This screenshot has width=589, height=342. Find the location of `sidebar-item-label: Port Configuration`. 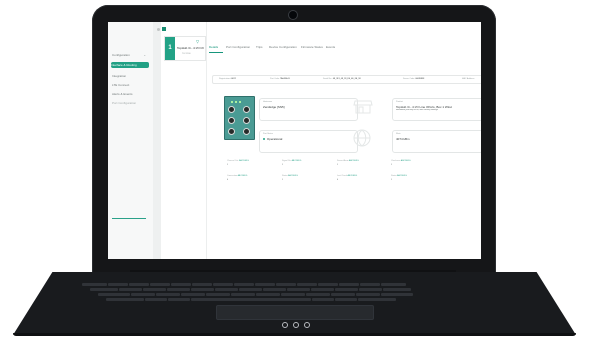

sidebar-item-label: Port Configuration is located at coordinates (124, 103).